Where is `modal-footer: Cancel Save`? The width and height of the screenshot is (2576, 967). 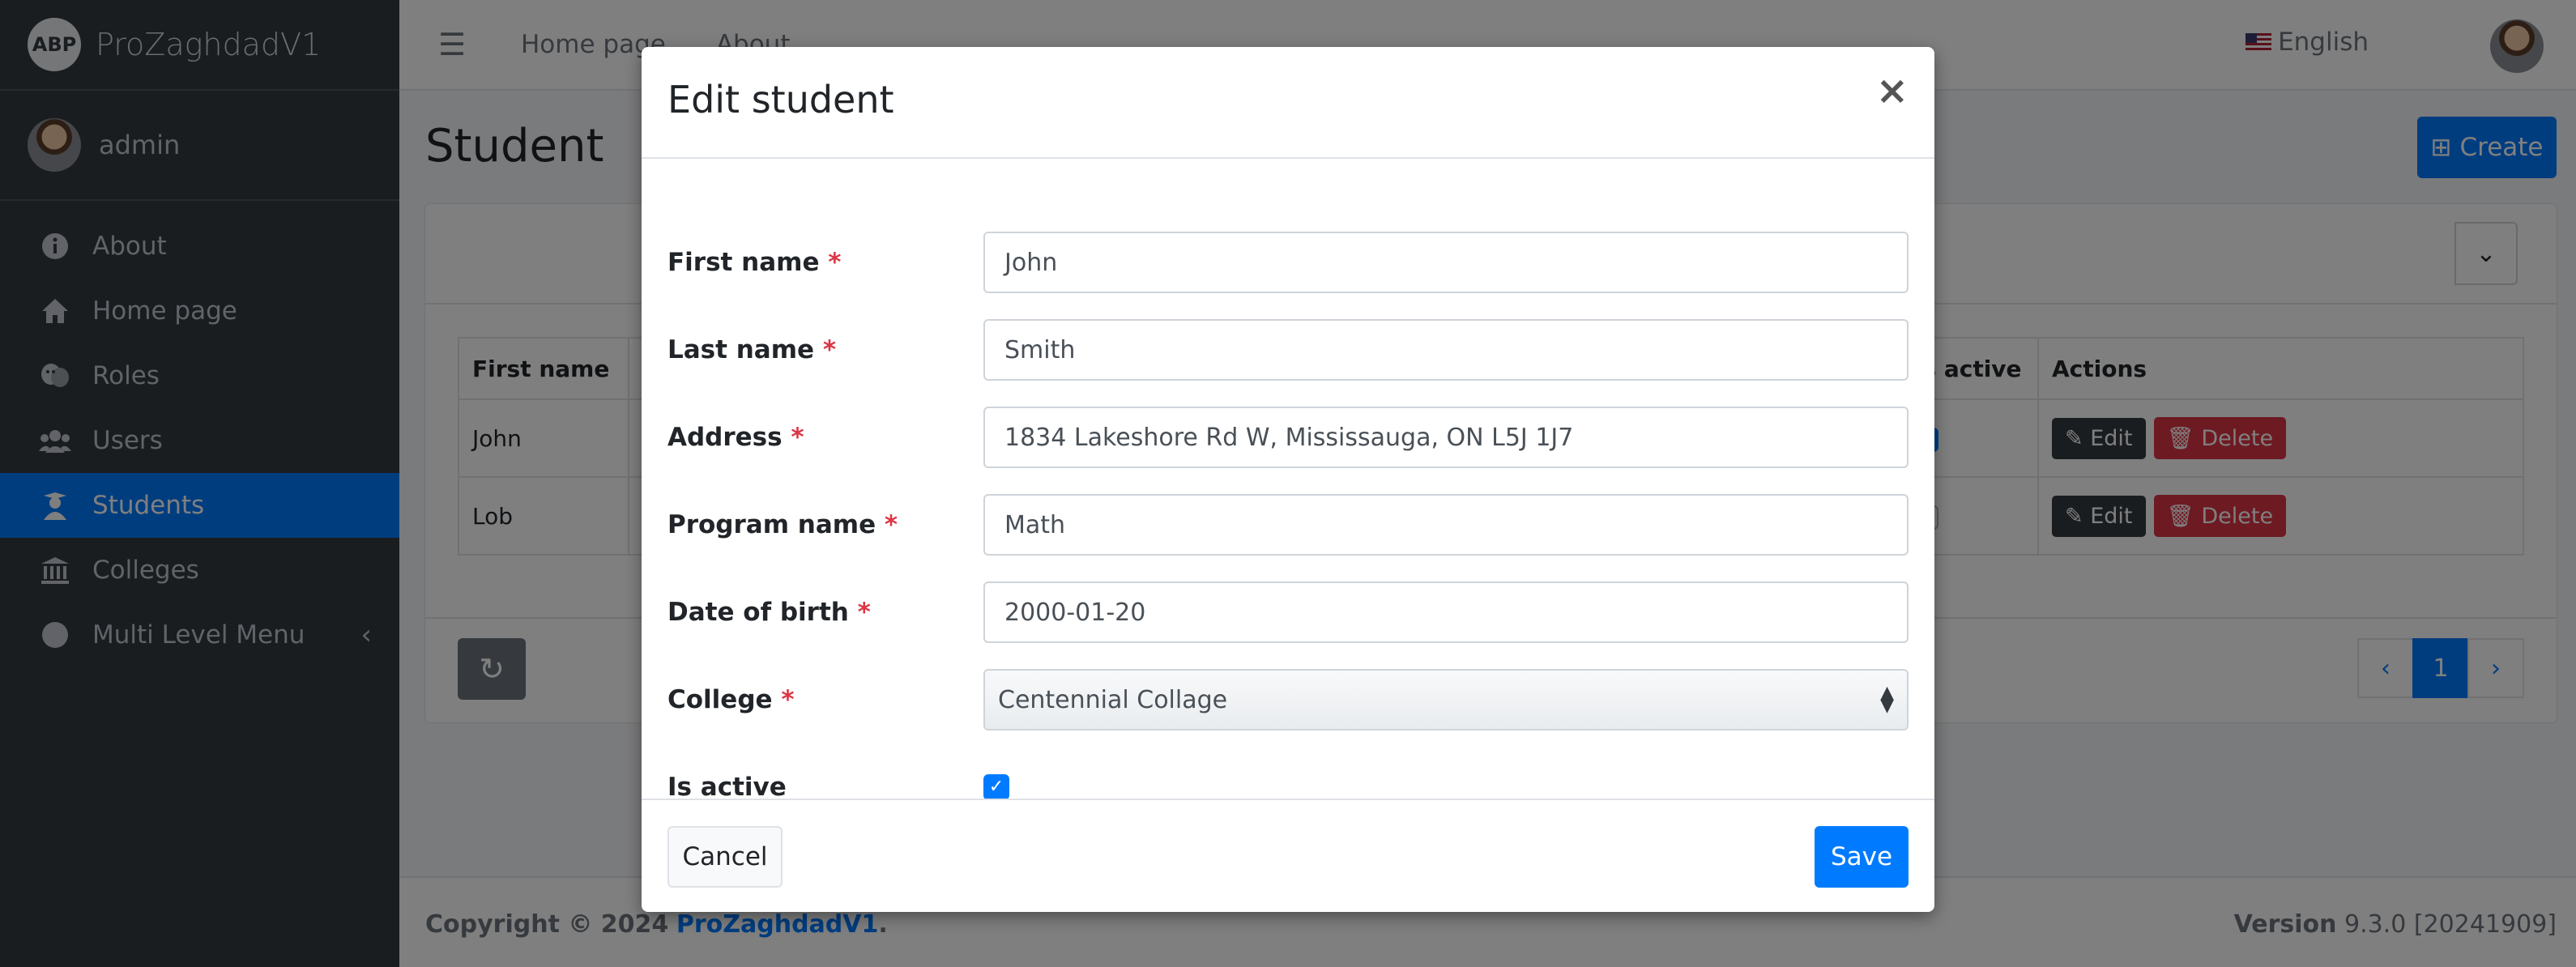
modal-footer: Cancel Save is located at coordinates (1288, 856).